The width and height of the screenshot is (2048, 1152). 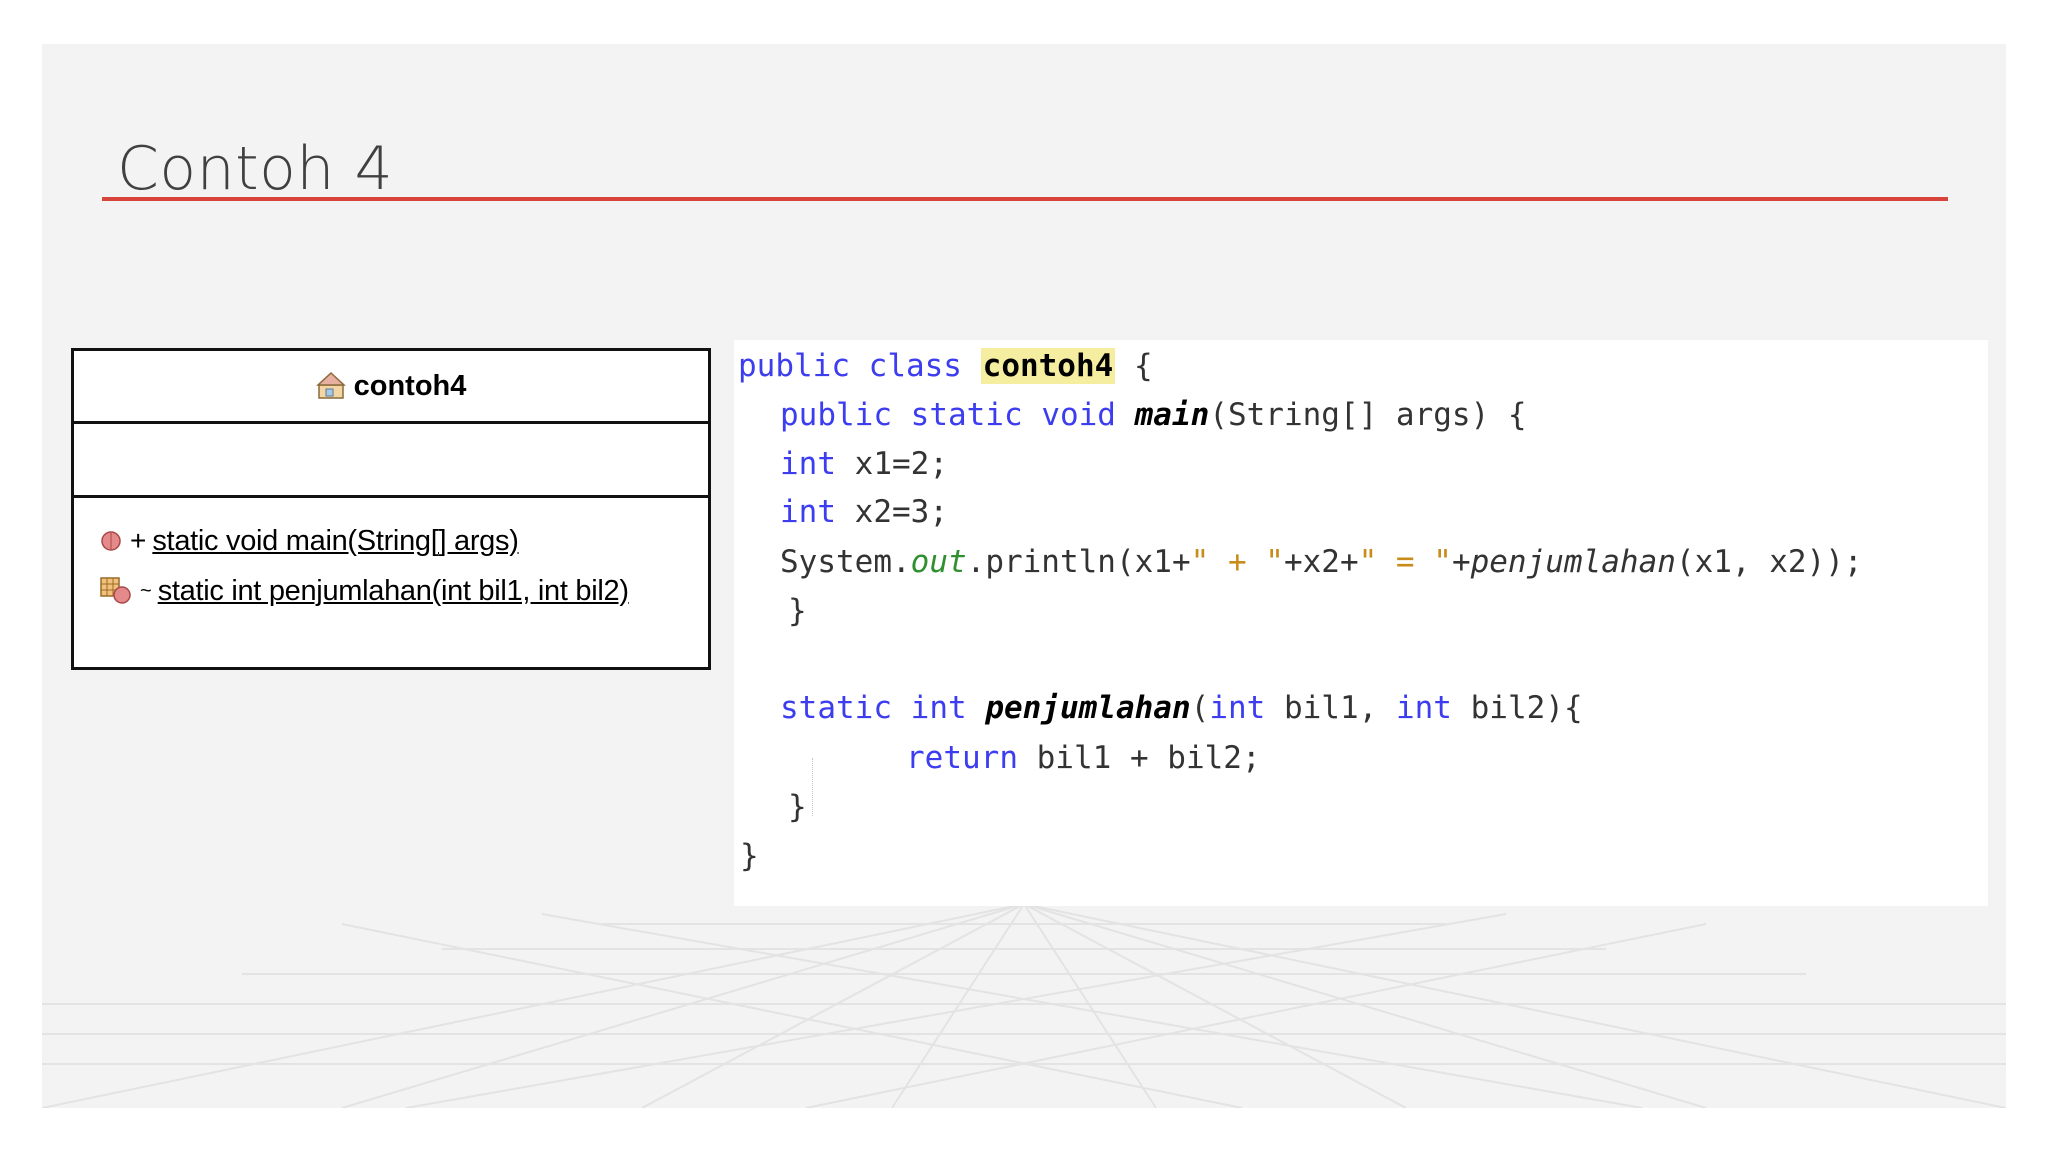 What do you see at coordinates (1139, 758) in the screenshot?
I see `code-text: bil1 + bil2;` at bounding box center [1139, 758].